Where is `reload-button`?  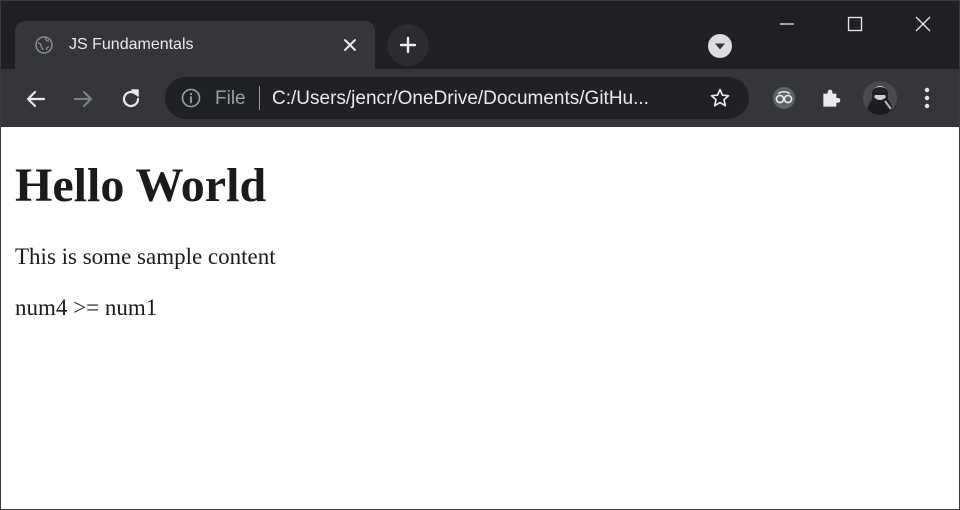 reload-button is located at coordinates (131, 99).